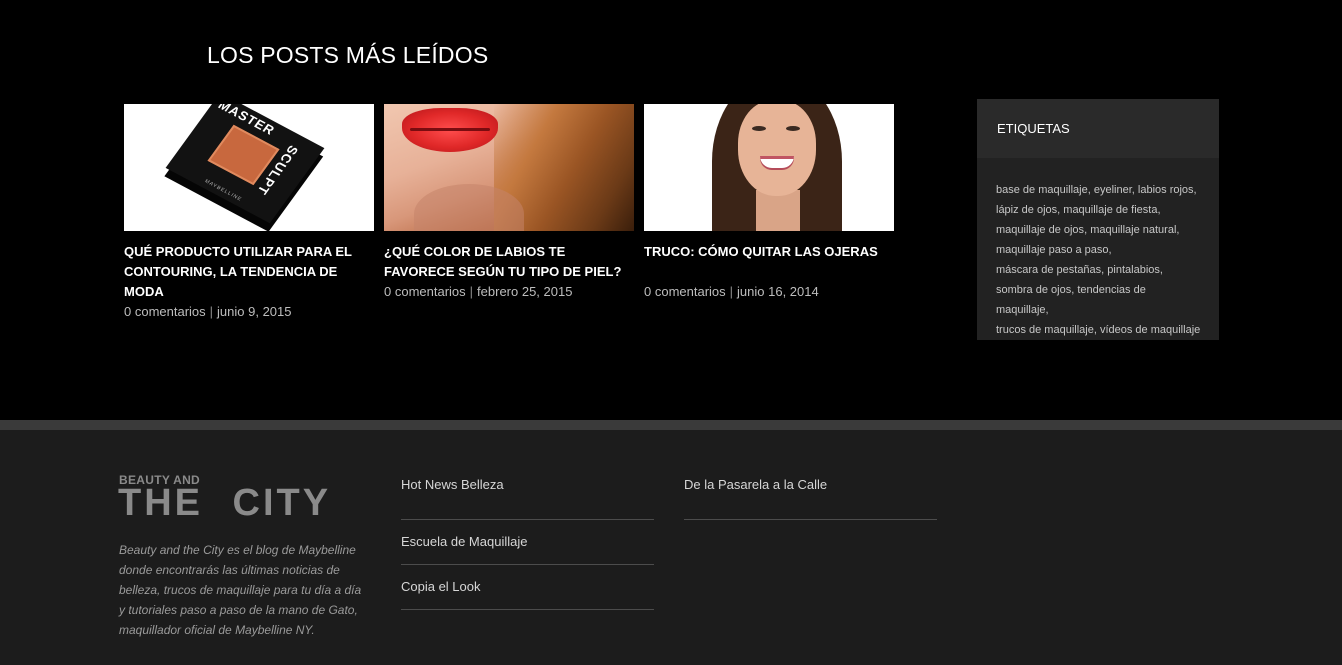 The width and height of the screenshot is (1342, 665). I want to click on smile, so click(777, 162).